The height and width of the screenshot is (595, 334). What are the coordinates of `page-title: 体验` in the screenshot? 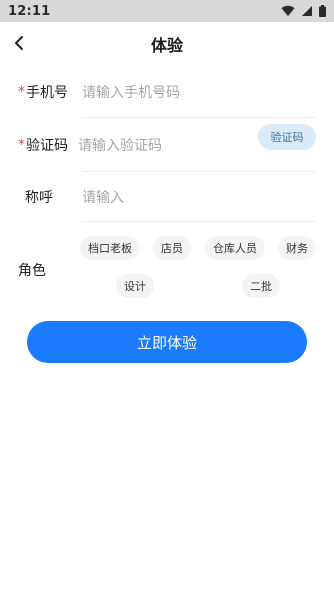 It's located at (166, 45).